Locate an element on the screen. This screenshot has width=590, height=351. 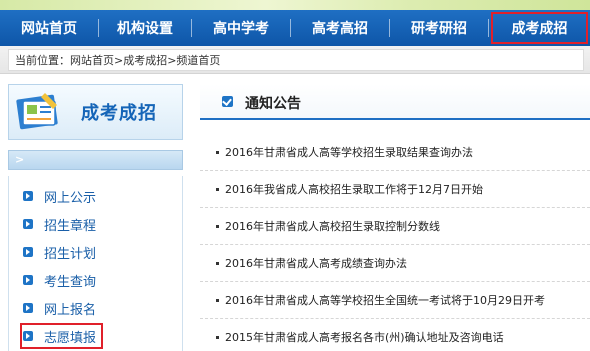
sidebar-title: 成考成招 is located at coordinates (119, 113).